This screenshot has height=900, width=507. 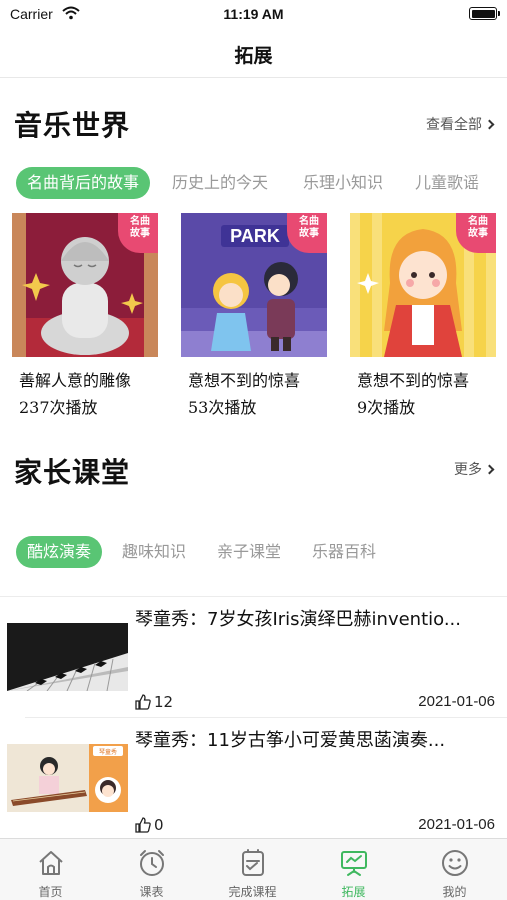 I want to click on music-tab-row: 名曲背后的故事 历史上的今天 乐理小知识 儿童歌谣, so click(x=253, y=184).